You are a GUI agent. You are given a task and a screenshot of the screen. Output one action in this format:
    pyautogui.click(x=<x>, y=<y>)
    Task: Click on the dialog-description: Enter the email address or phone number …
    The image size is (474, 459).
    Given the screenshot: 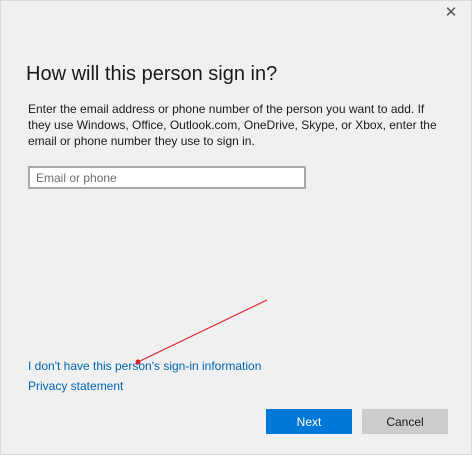 What is the action you would take?
    pyautogui.click(x=232, y=125)
    